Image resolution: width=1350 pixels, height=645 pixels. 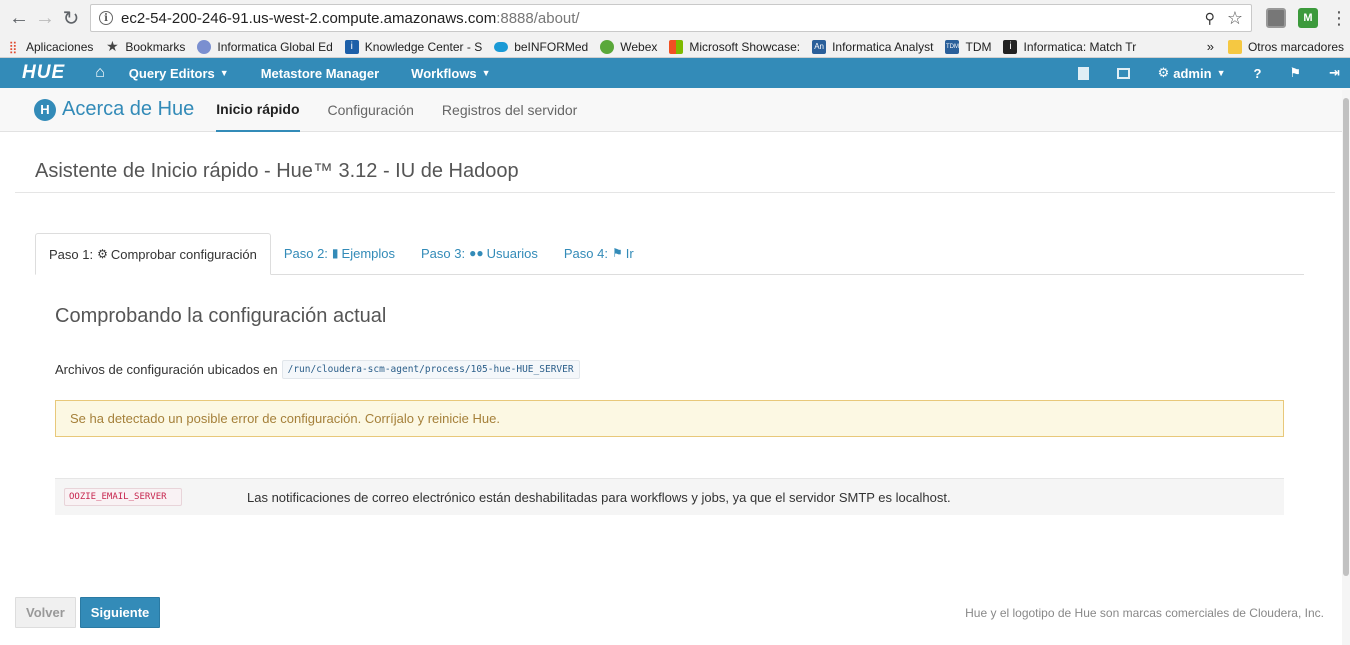 I want to click on analyst-icon: An, so click(x=819, y=46).